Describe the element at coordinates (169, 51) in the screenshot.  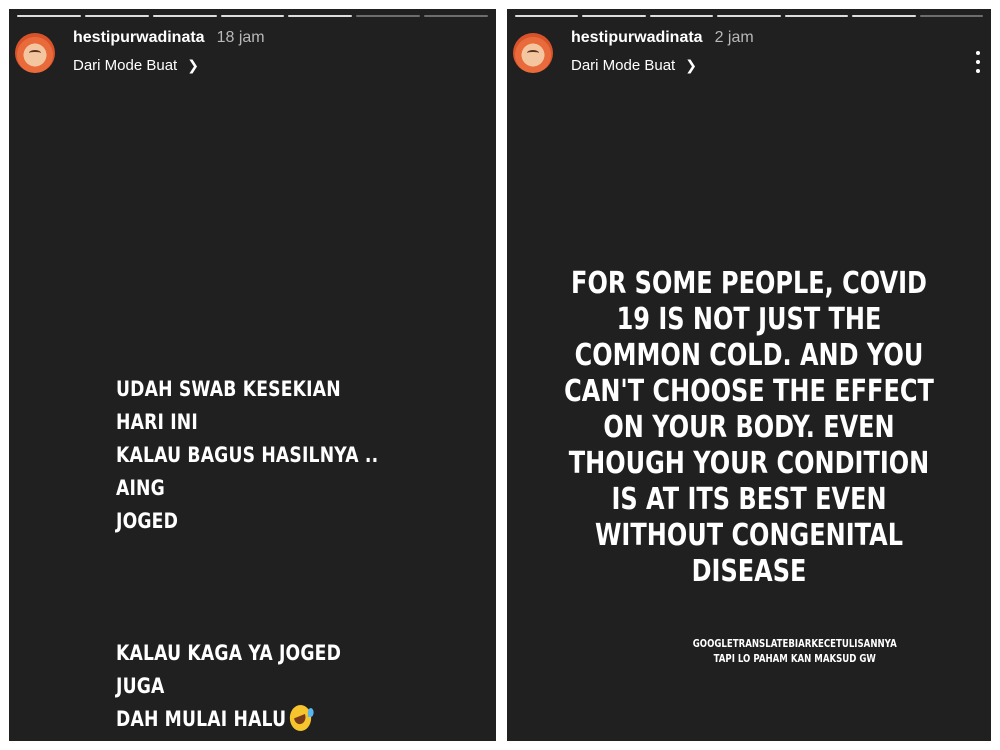
I see `story-meta: hestipurwadinata 18 jam Dari Mode Buat ❯` at that location.